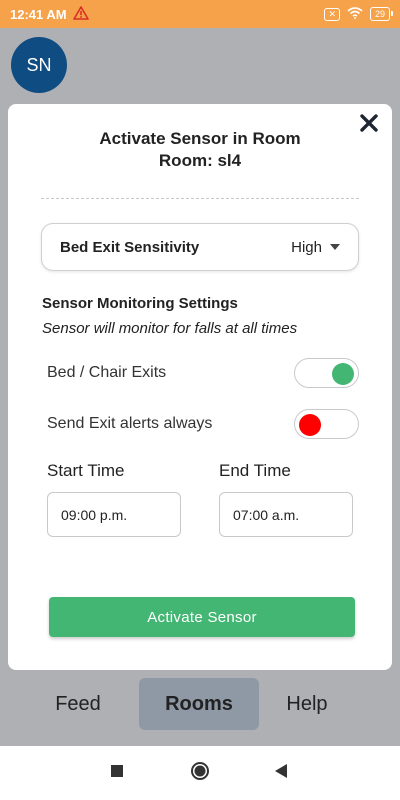  Describe the element at coordinates (78, 704) in the screenshot. I see `tab-feed: Feed` at that location.